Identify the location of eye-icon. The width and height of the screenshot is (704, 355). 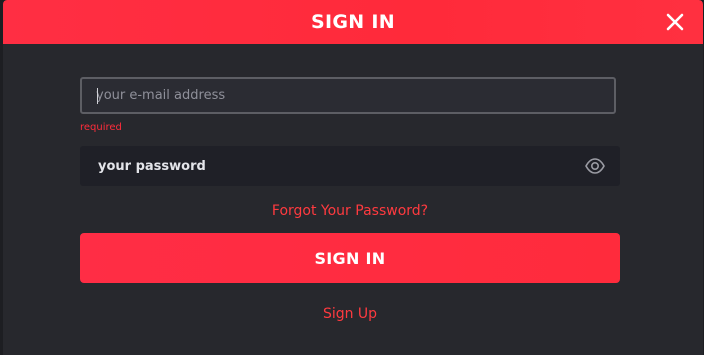
(595, 166).